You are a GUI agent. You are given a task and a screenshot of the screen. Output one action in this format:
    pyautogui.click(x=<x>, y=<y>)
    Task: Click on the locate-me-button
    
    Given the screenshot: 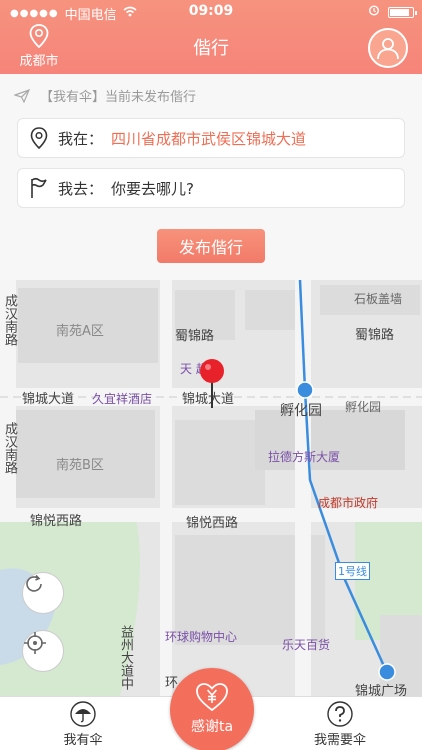 What is the action you would take?
    pyautogui.click(x=43, y=651)
    